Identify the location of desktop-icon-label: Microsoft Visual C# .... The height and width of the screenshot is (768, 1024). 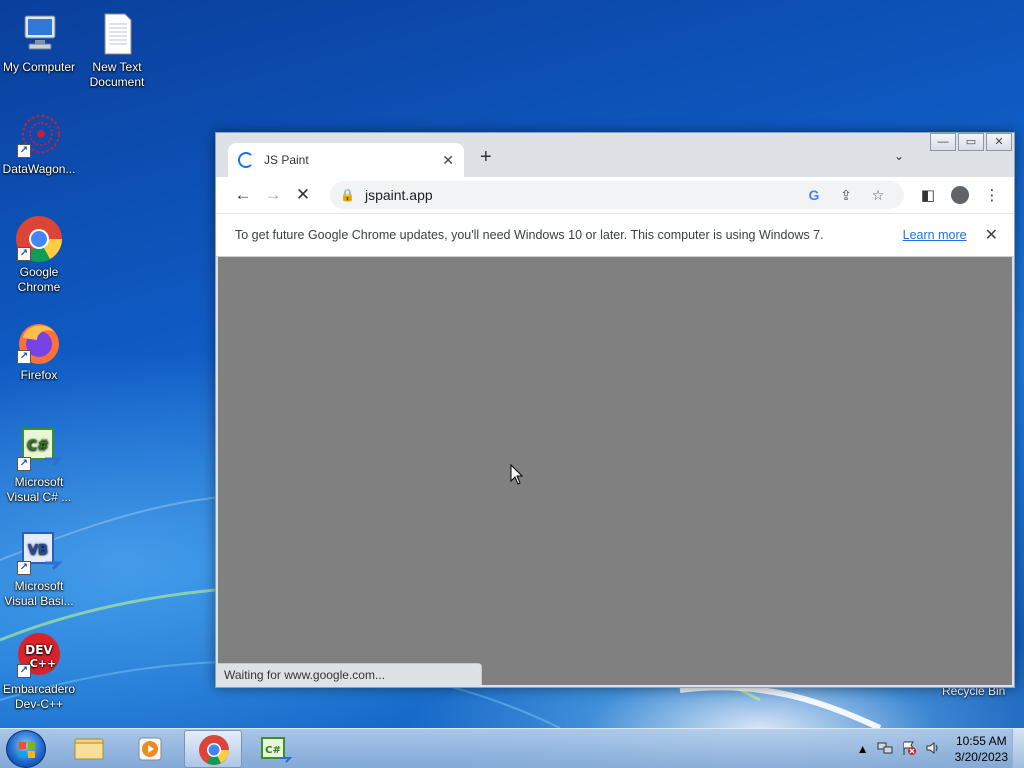
(39, 489).